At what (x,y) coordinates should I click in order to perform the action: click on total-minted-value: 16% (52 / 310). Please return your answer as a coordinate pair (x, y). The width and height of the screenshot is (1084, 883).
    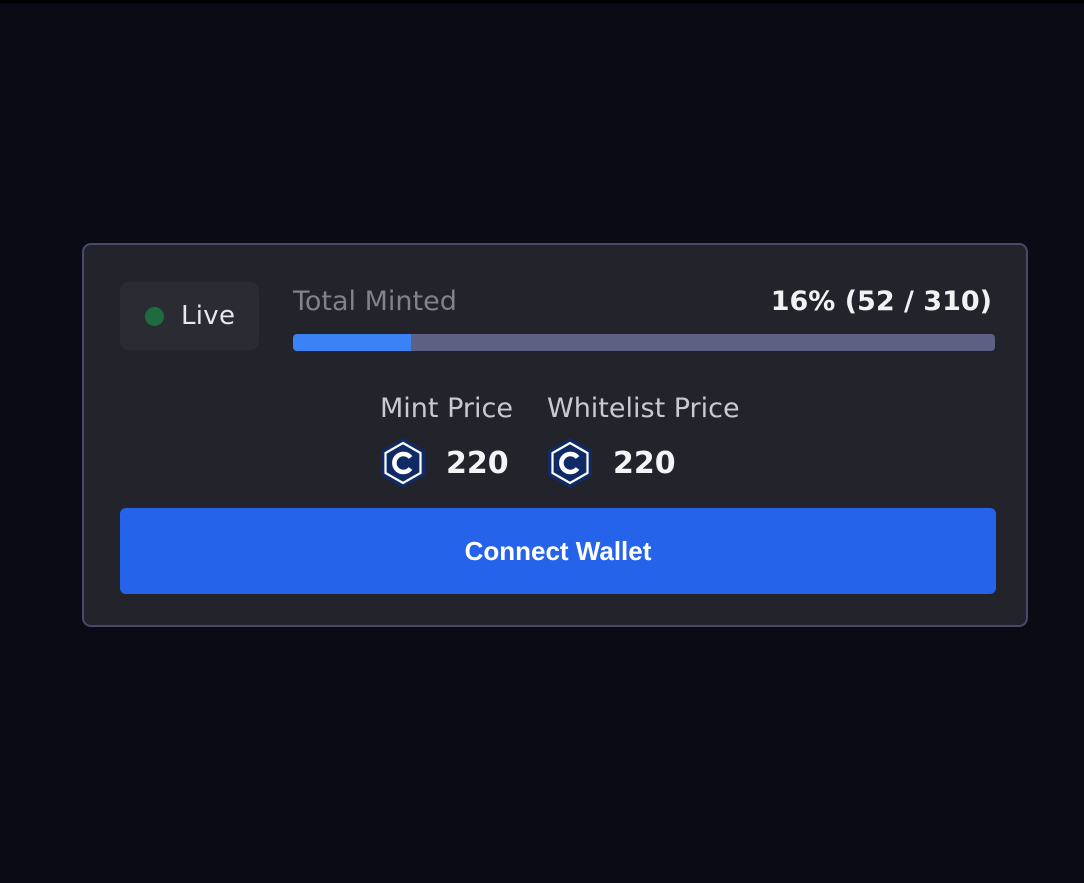
    Looking at the image, I should click on (881, 301).